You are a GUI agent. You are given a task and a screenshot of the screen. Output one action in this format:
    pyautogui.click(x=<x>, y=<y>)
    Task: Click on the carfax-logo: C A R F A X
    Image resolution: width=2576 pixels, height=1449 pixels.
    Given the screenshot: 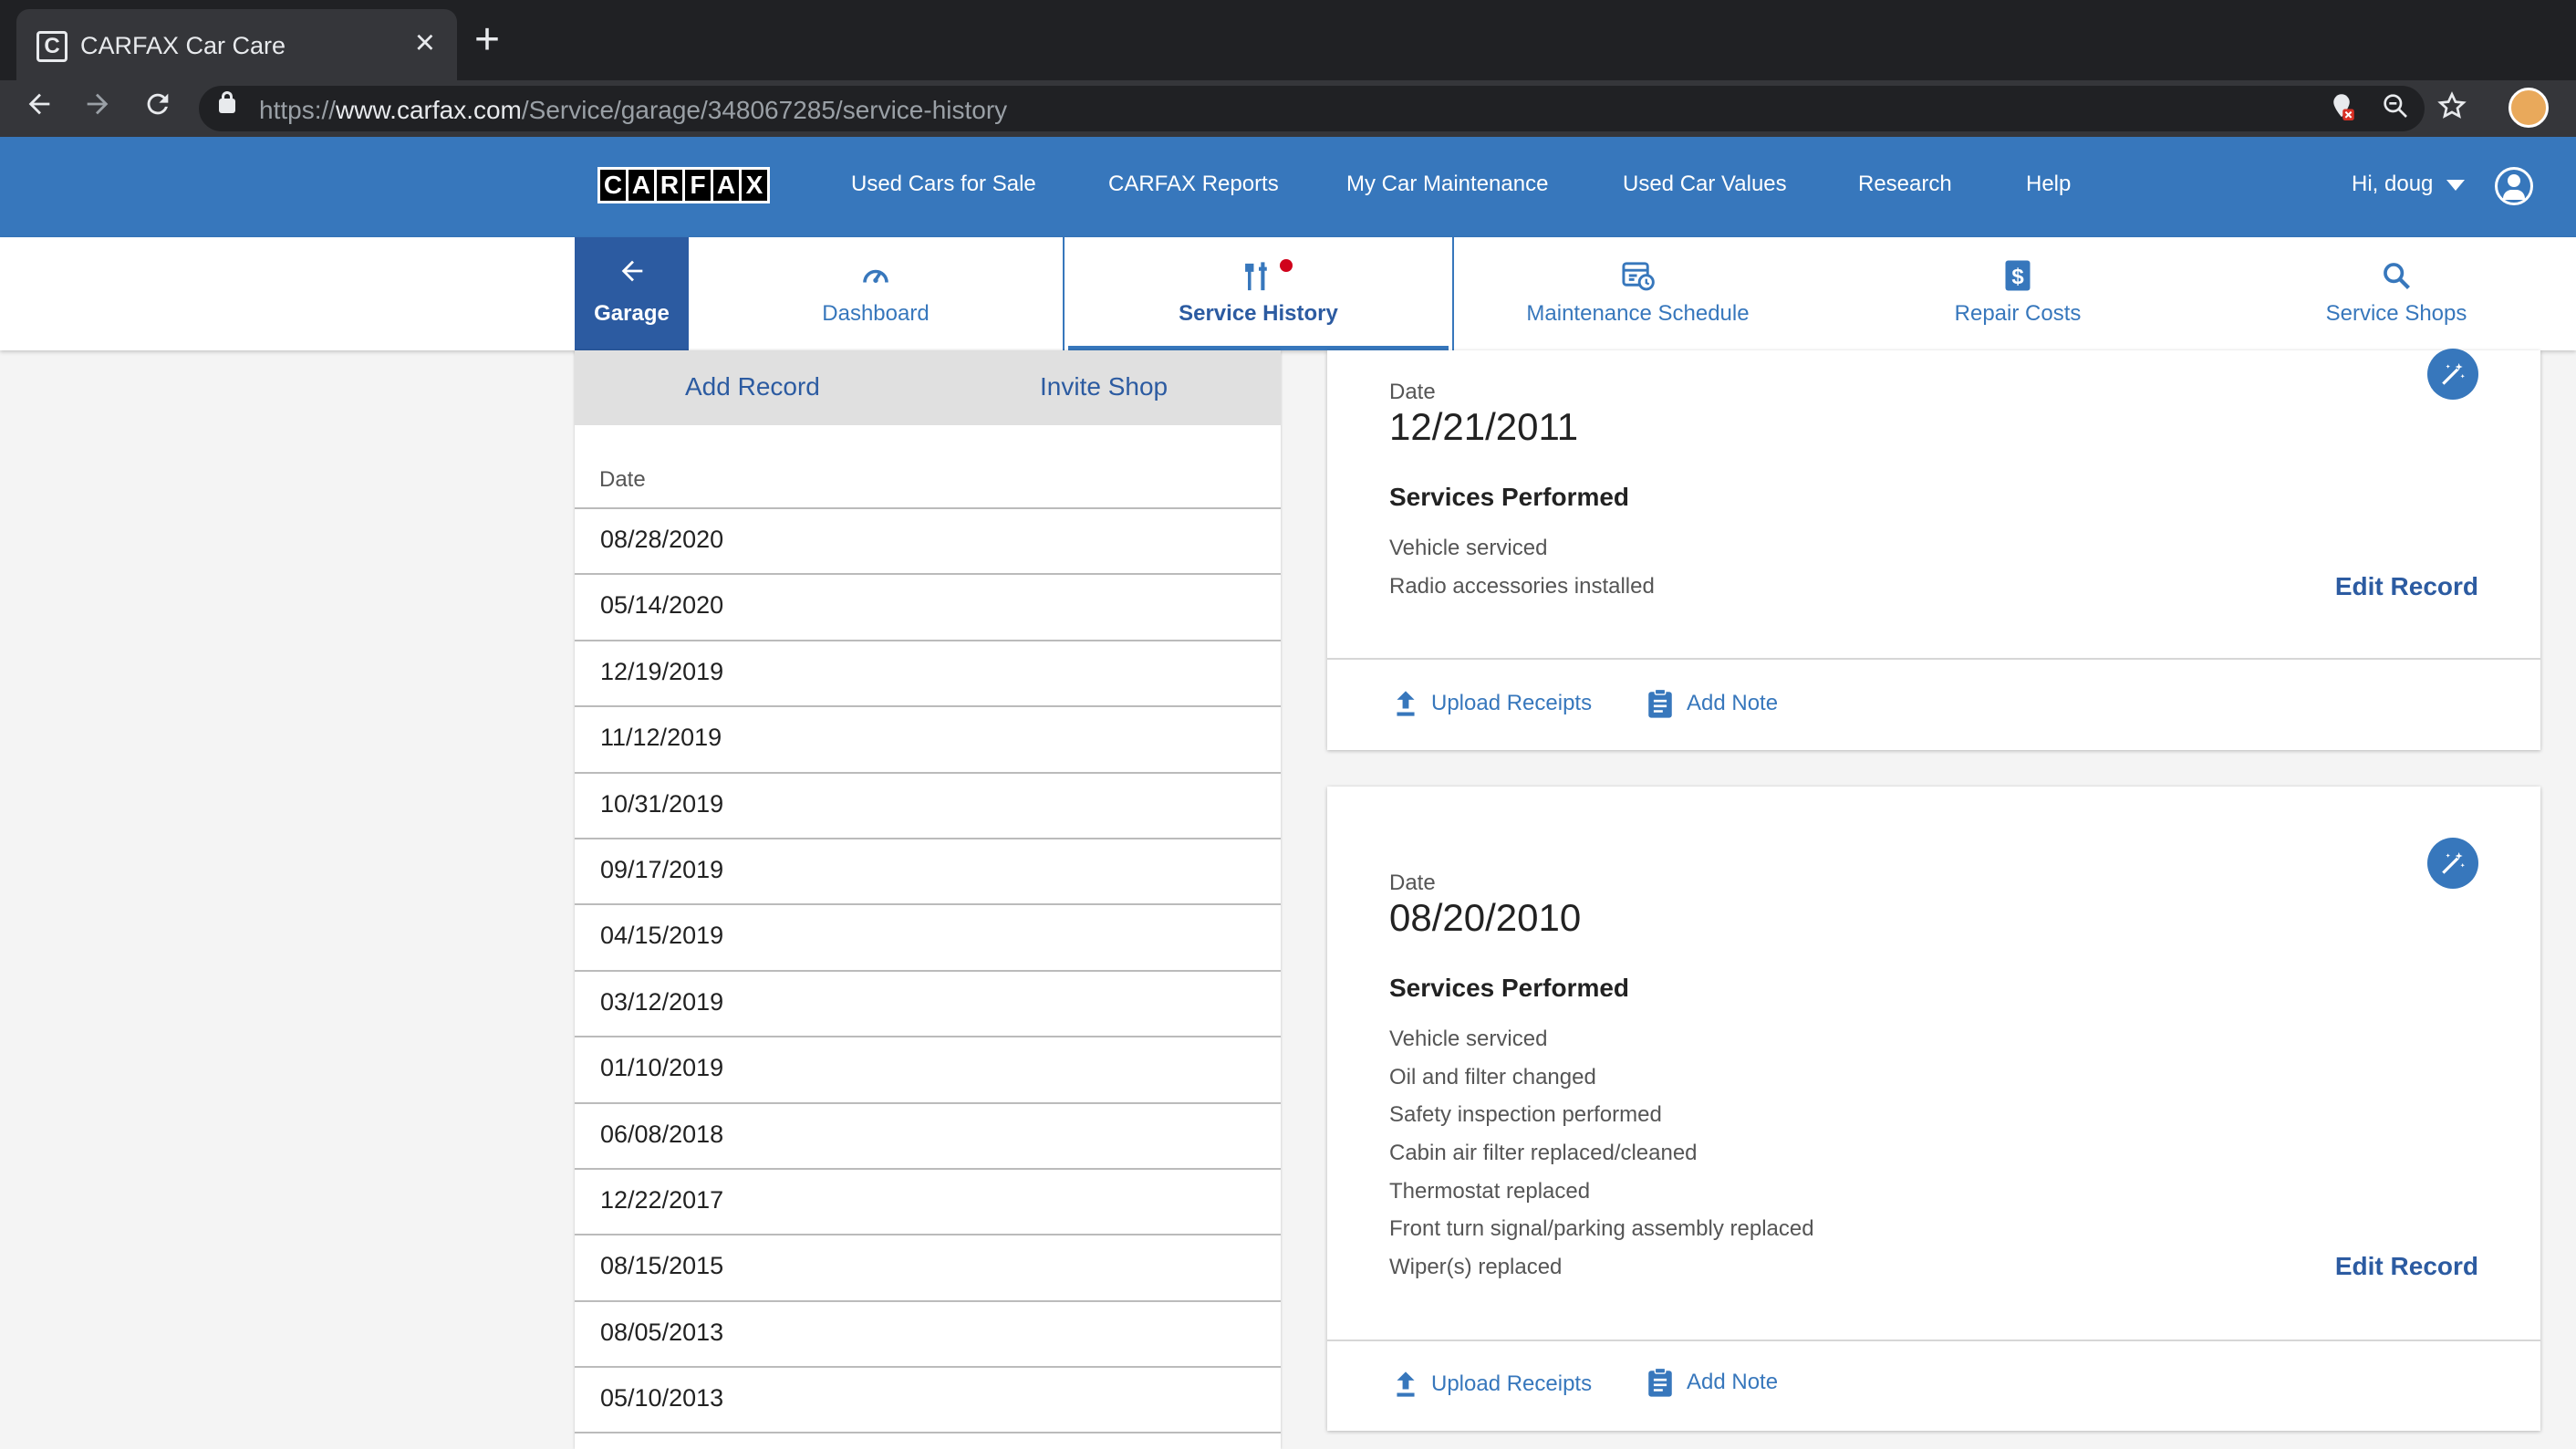 What is the action you would take?
    pyautogui.click(x=683, y=185)
    